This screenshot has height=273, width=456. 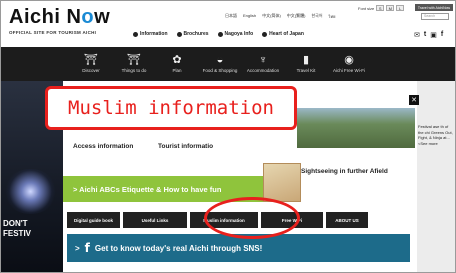 I want to click on info-icon, so click(x=135, y=34).